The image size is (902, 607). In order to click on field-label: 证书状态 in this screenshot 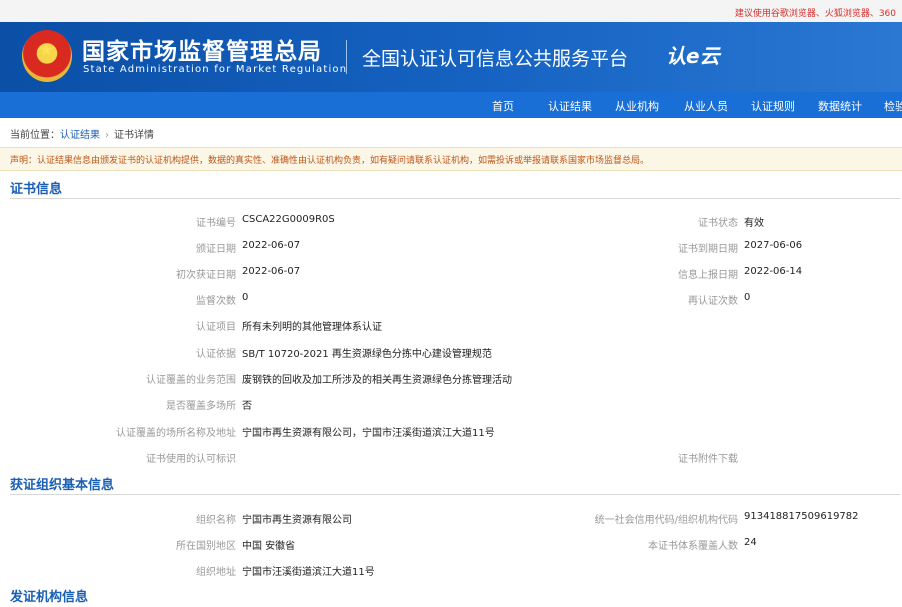, I will do `click(718, 223)`.